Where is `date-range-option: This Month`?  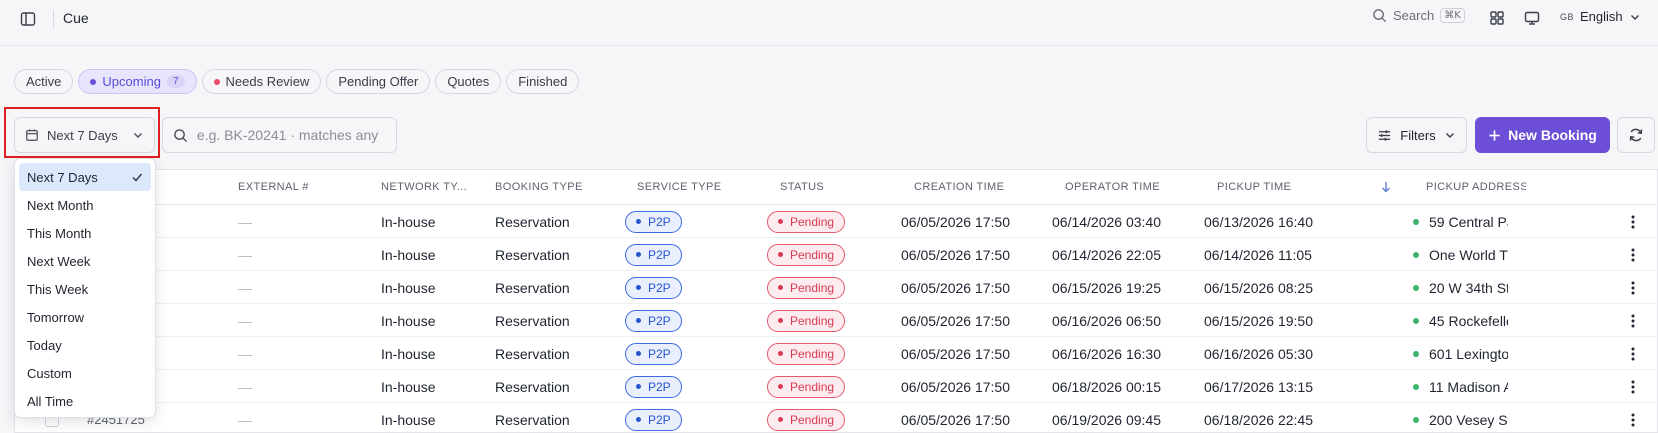
date-range-option: This Month is located at coordinates (85, 233).